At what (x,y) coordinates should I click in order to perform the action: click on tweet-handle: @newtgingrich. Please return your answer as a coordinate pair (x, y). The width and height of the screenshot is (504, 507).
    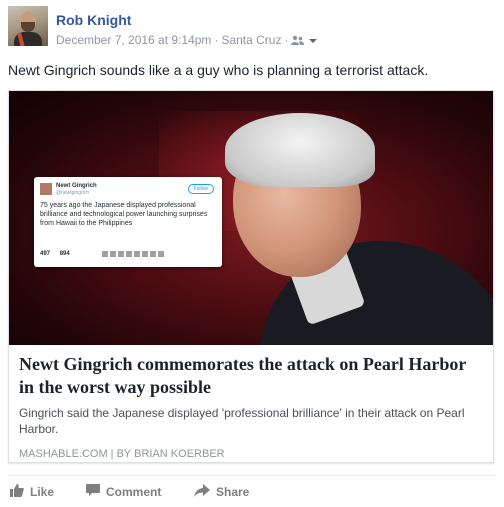
    Looking at the image, I should click on (73, 193).